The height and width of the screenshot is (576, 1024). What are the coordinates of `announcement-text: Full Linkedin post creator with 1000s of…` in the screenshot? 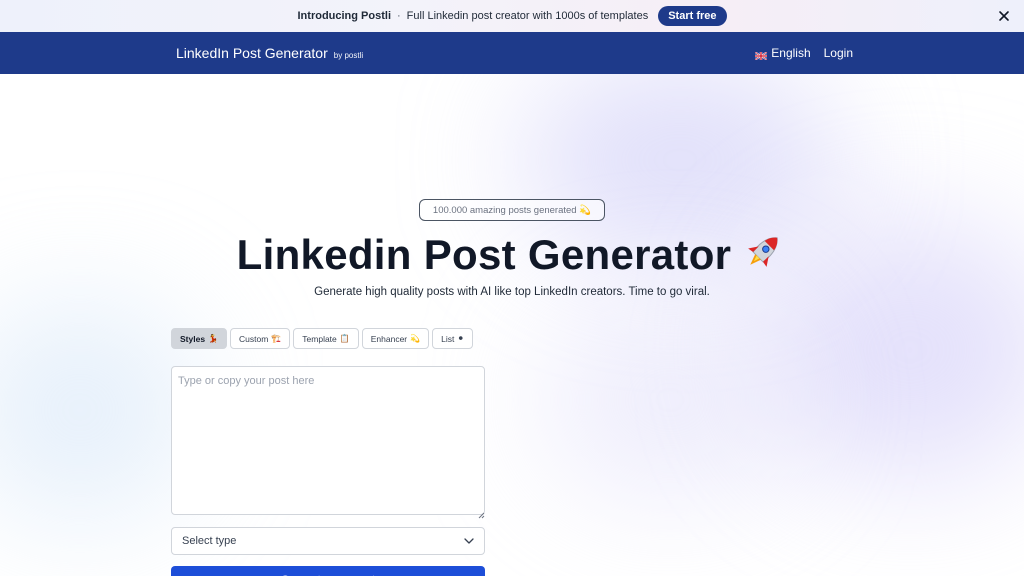 It's located at (527, 16).